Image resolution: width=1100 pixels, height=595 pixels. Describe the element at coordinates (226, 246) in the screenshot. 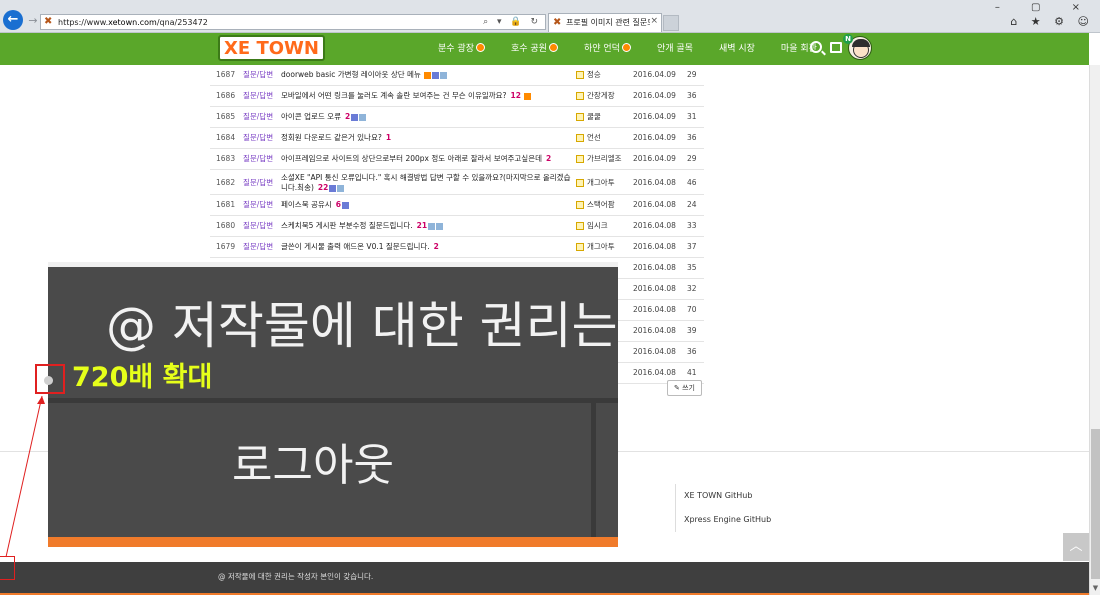

I see `row-number: 1679` at that location.